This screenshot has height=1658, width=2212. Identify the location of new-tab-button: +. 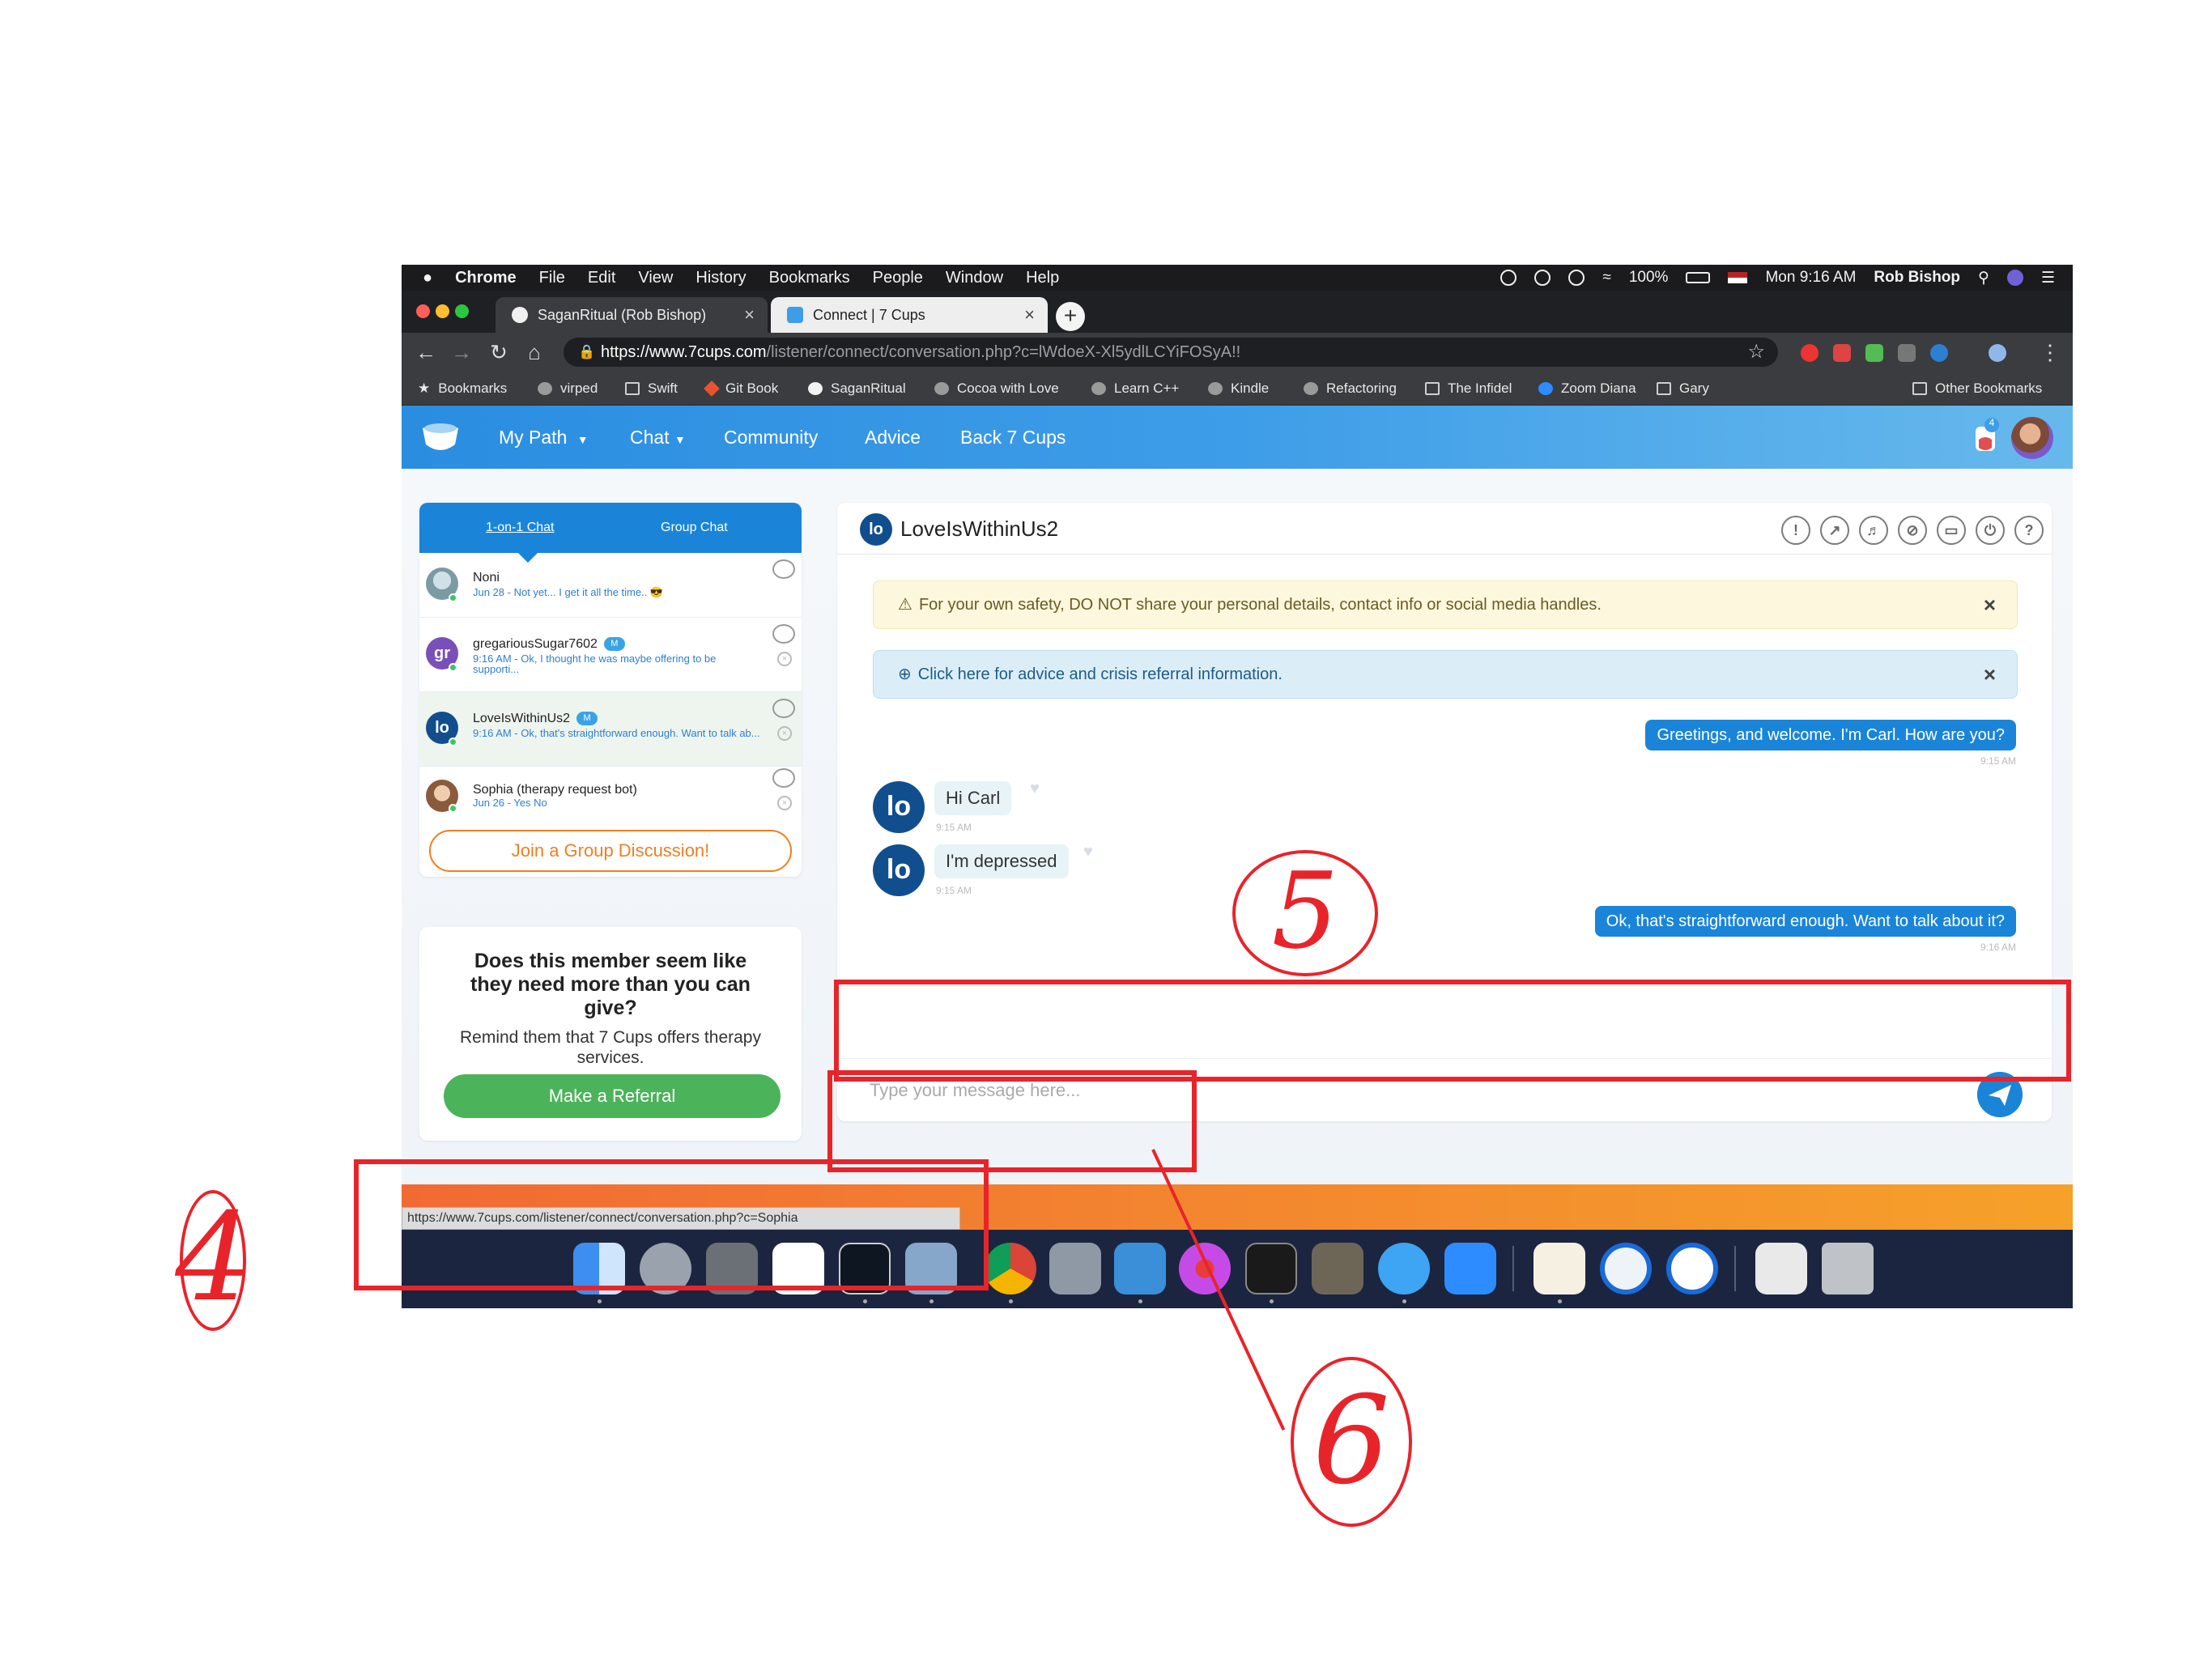
(1070, 316).